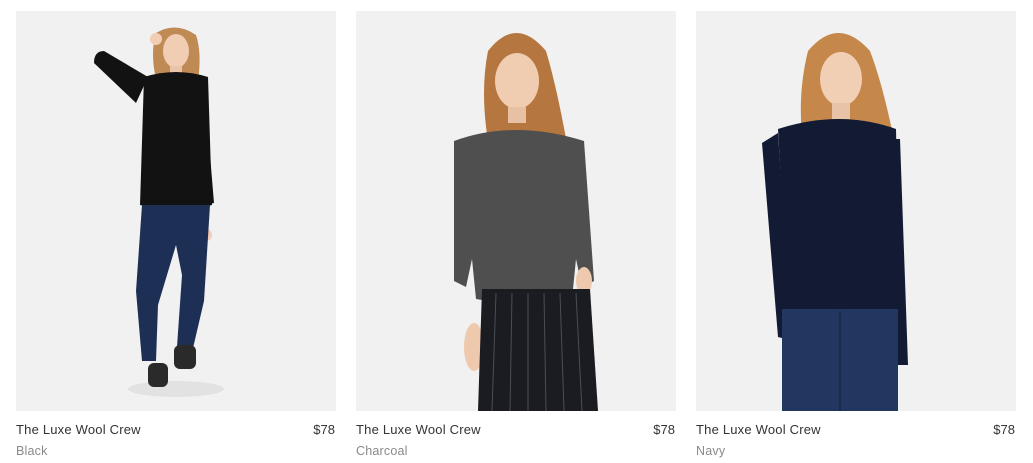 The height and width of the screenshot is (463, 1033). Describe the element at coordinates (516, 434) in the screenshot. I see `product-info: The Luxe Wool Crew $78 Charcoal` at that location.